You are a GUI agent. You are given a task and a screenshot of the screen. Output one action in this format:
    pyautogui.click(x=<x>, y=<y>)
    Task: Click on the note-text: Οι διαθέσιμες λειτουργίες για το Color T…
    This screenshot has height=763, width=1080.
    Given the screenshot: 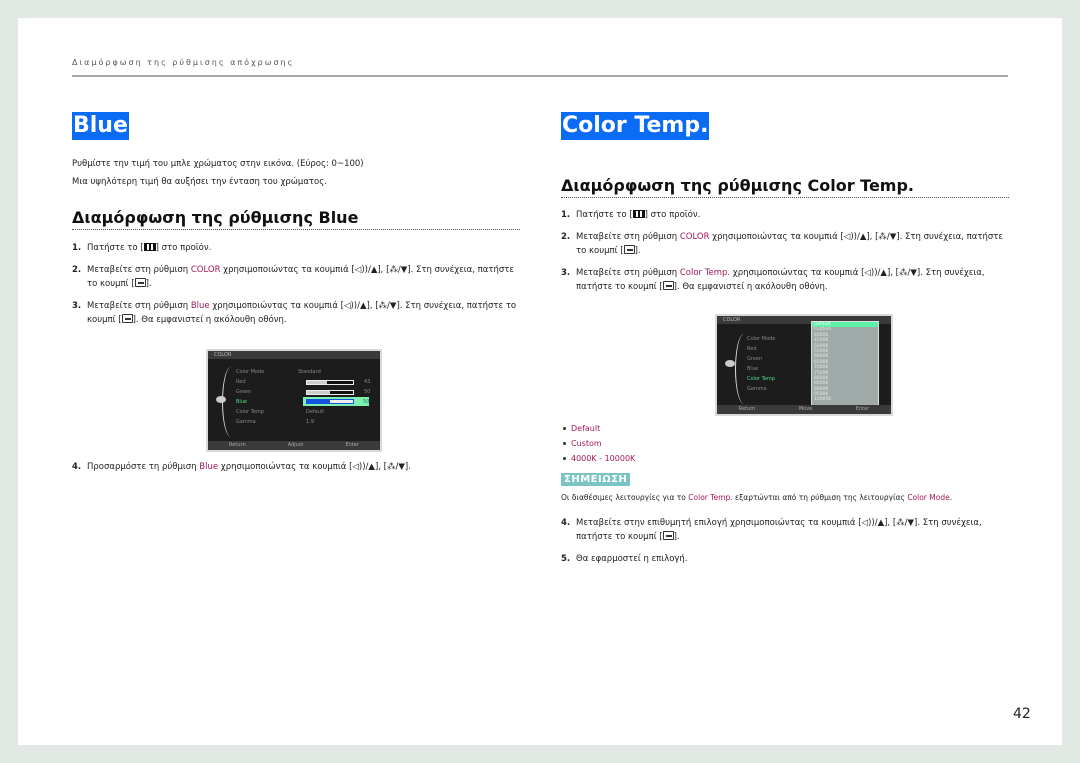 What is the action you would take?
    pyautogui.click(x=756, y=498)
    